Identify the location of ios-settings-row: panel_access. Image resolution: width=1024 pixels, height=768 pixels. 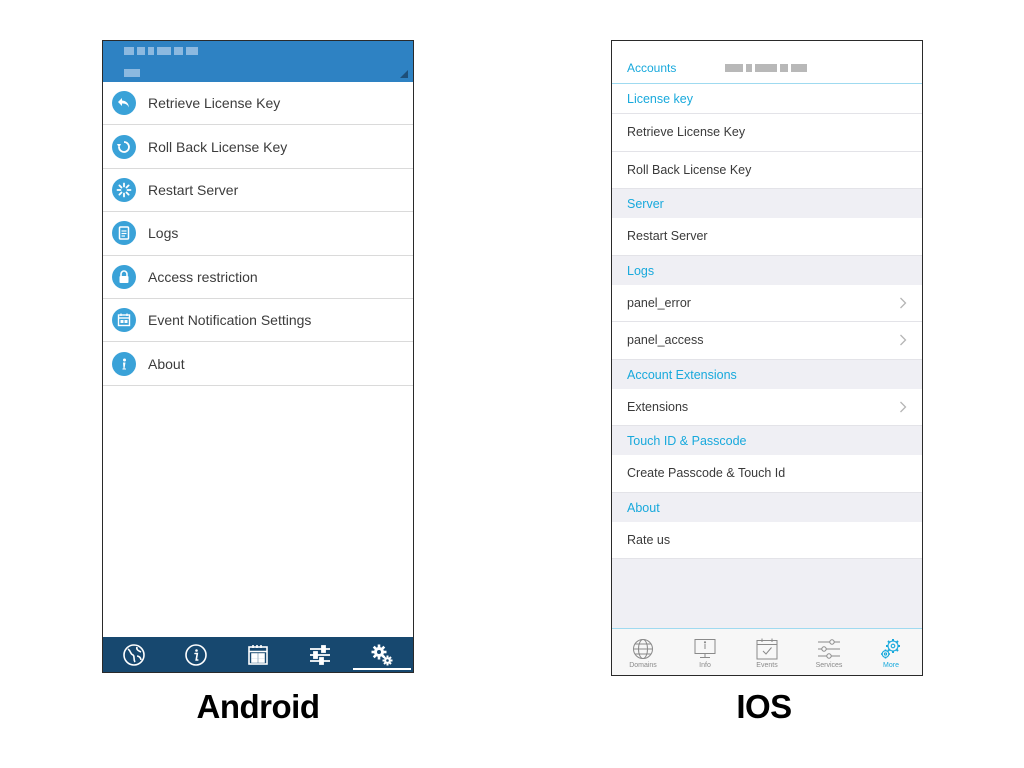
(767, 341).